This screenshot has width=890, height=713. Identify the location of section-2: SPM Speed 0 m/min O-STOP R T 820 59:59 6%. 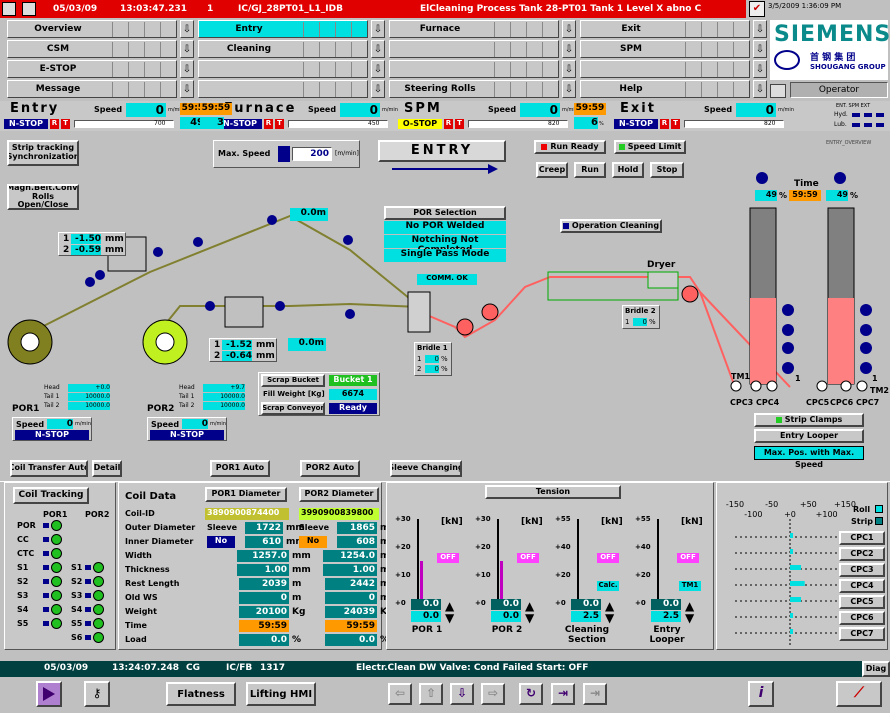
(503, 115).